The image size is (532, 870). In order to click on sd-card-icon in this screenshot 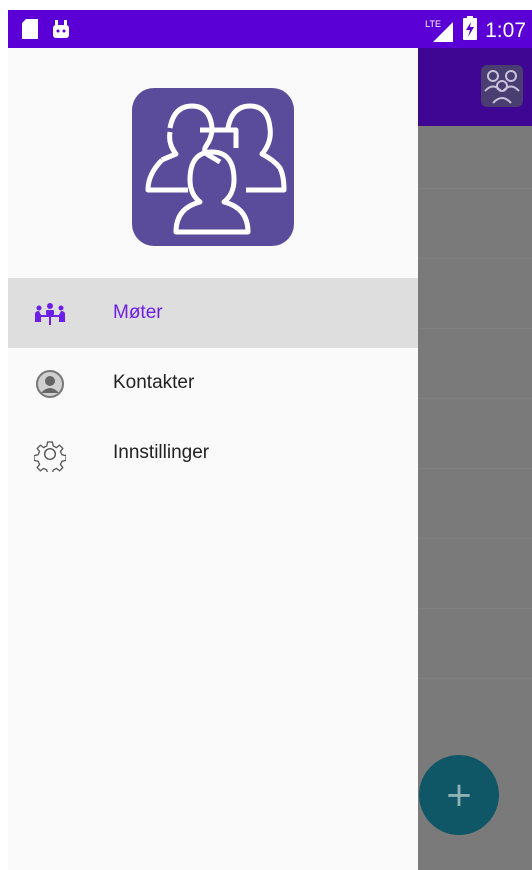, I will do `click(30, 31)`.